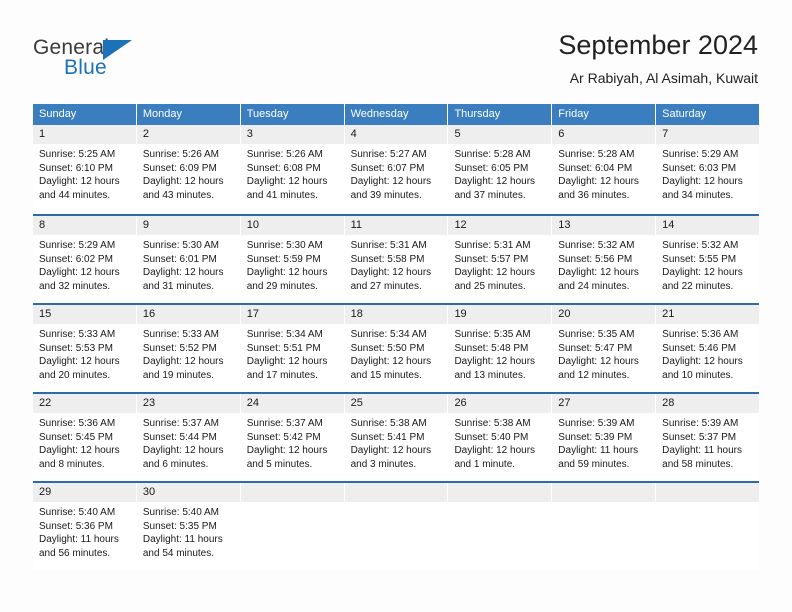 This screenshot has width=792, height=612. Describe the element at coordinates (594, 375) in the screenshot. I see `daylight-text-line2: and 12 minutes.` at that location.